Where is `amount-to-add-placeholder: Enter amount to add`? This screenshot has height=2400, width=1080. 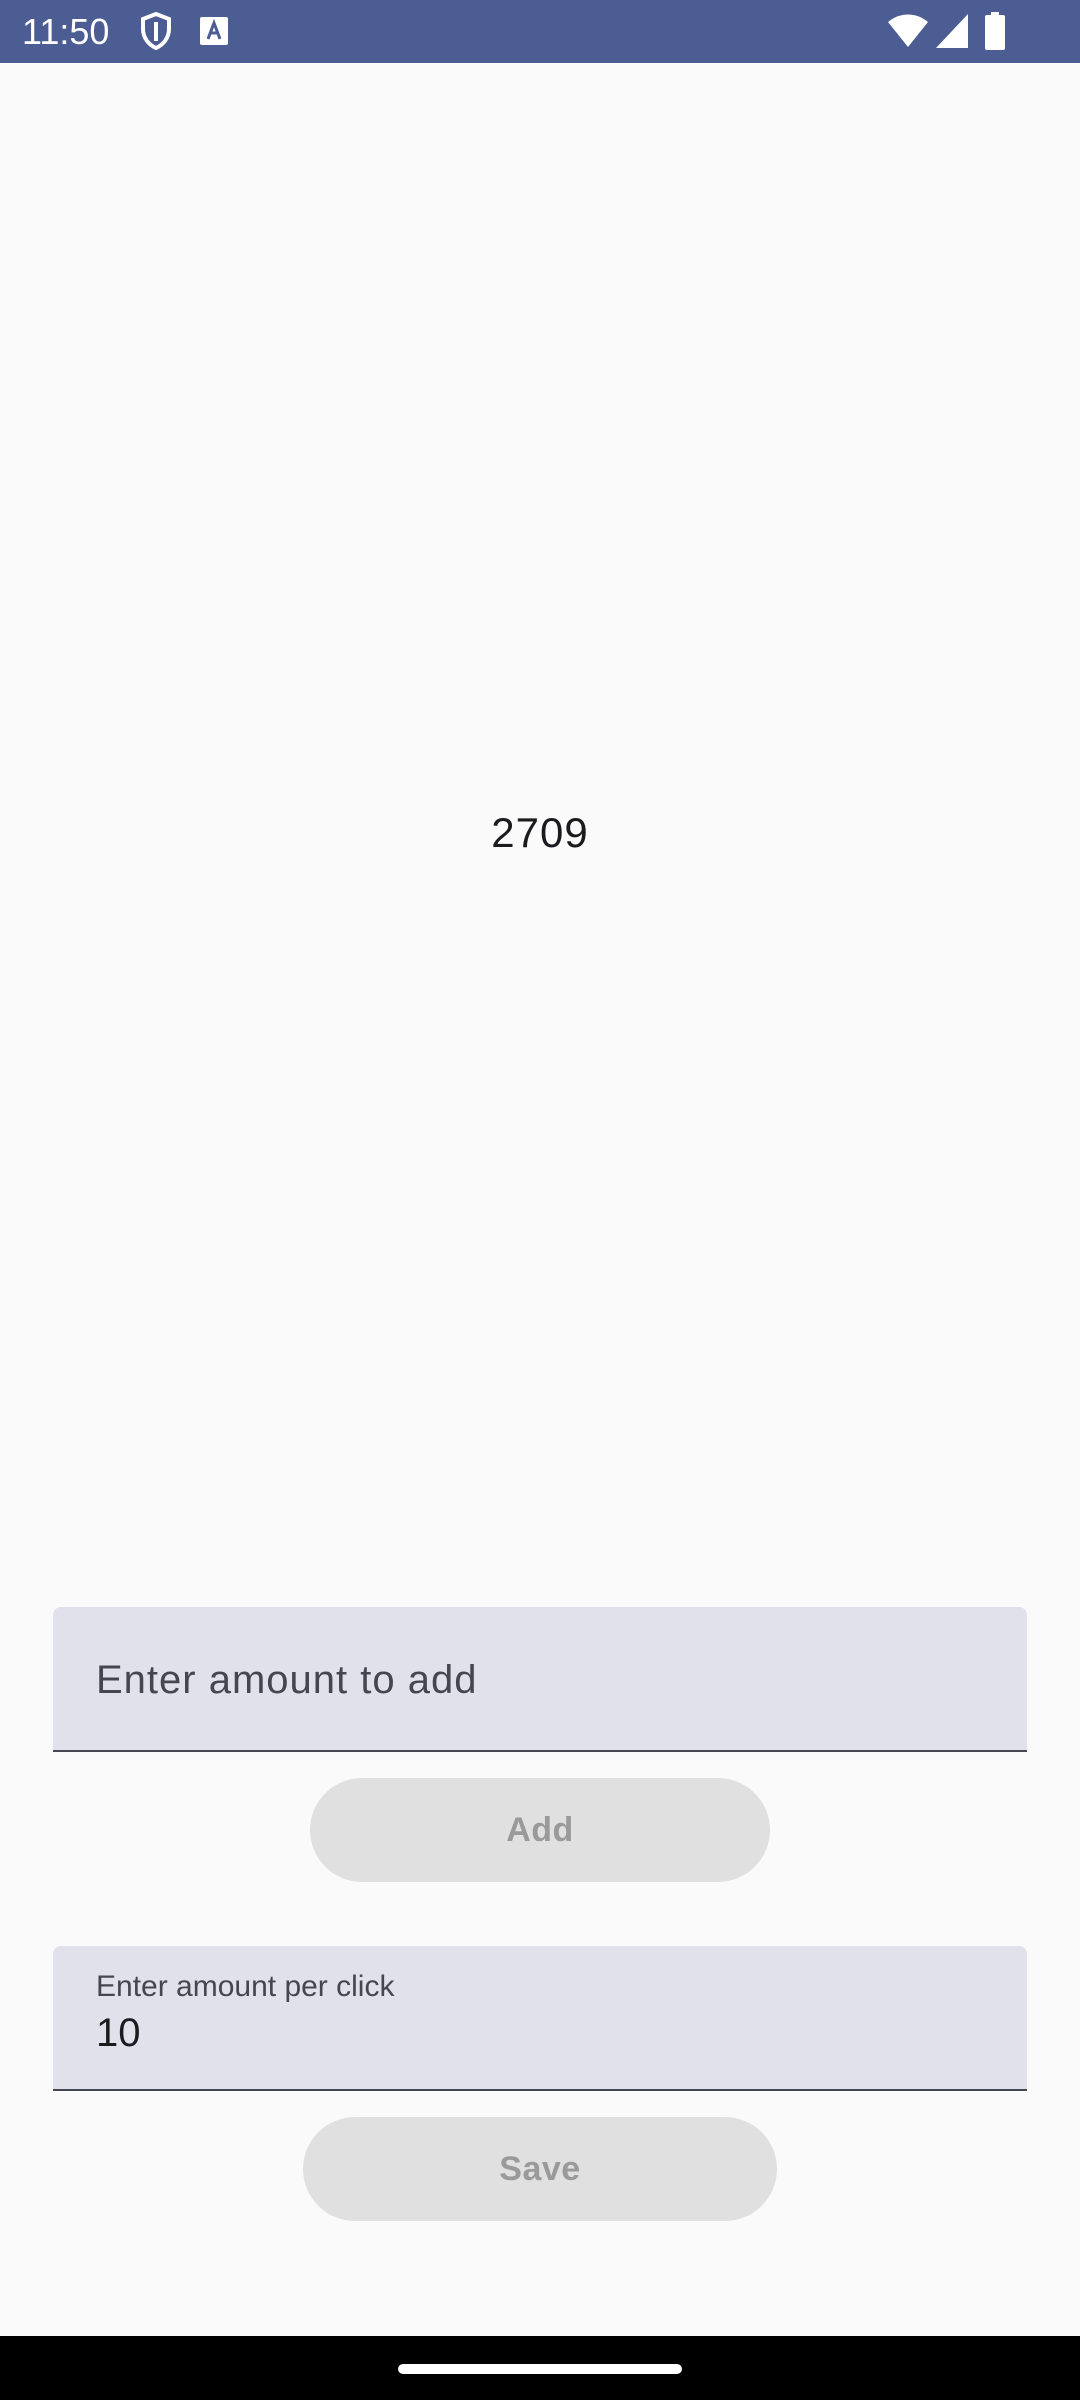 amount-to-add-placeholder: Enter amount to add is located at coordinates (287, 1680).